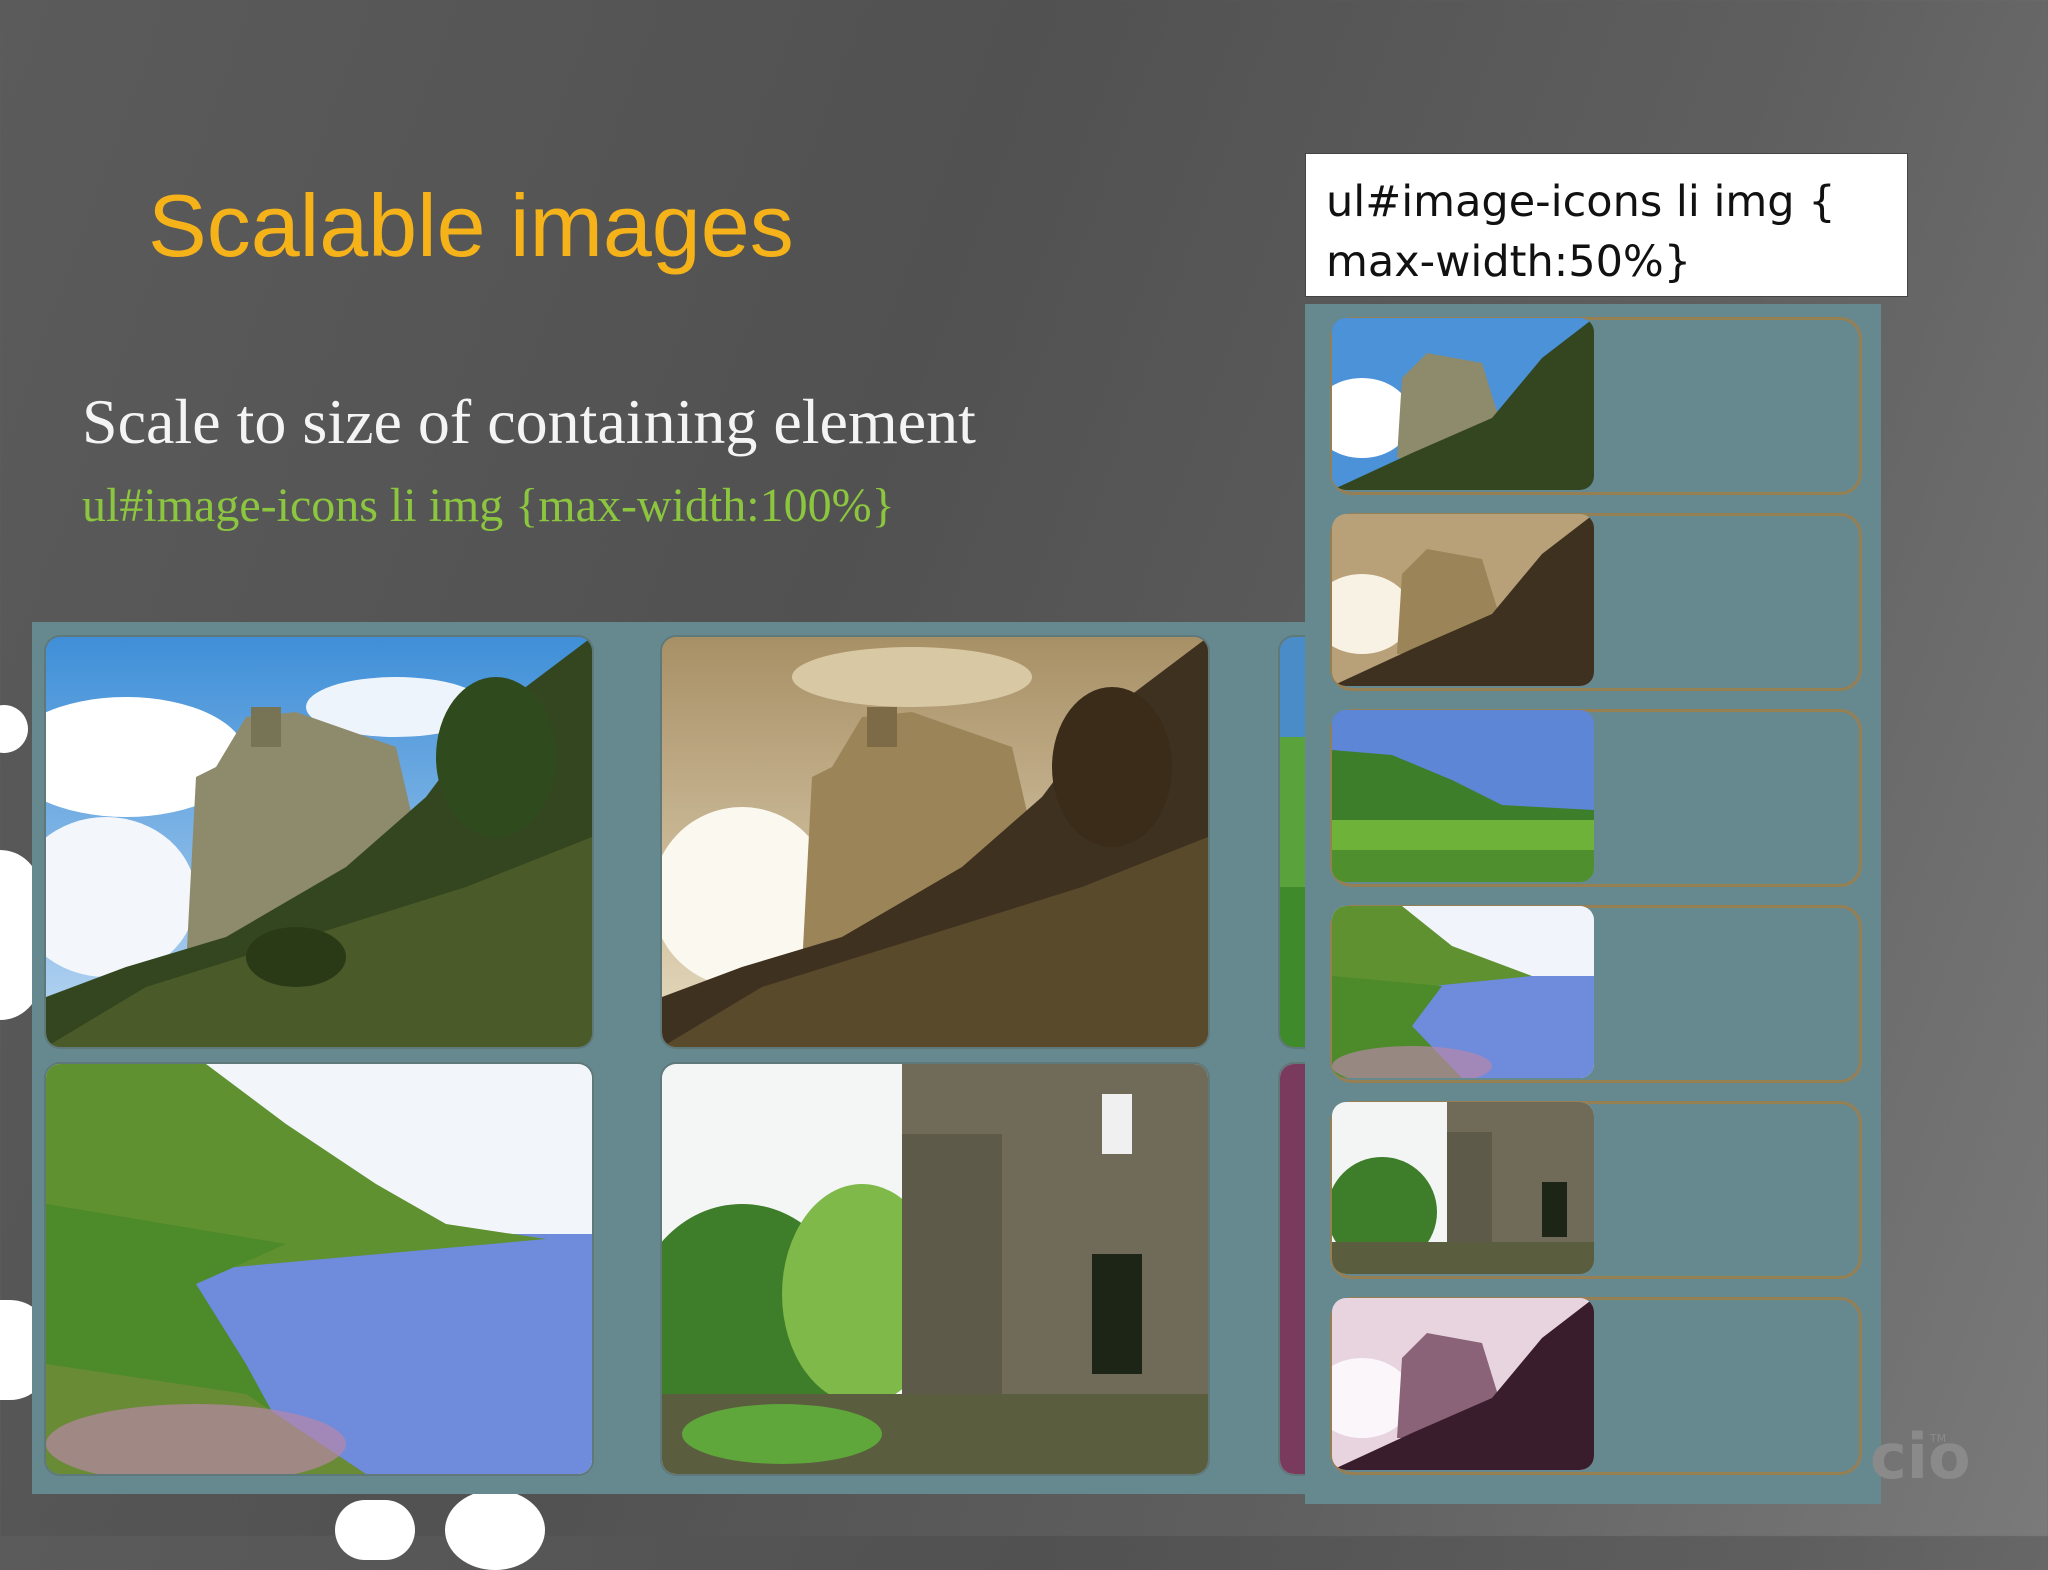 This screenshot has height=1570, width=2048. Describe the element at coordinates (1463, 796) in the screenshot. I see `coast-thumb` at that location.